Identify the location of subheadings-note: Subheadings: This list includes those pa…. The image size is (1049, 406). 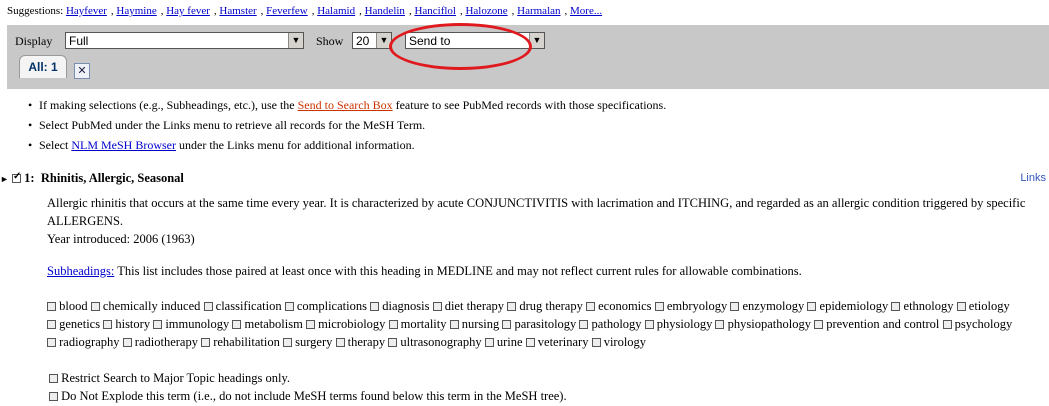
(424, 271).